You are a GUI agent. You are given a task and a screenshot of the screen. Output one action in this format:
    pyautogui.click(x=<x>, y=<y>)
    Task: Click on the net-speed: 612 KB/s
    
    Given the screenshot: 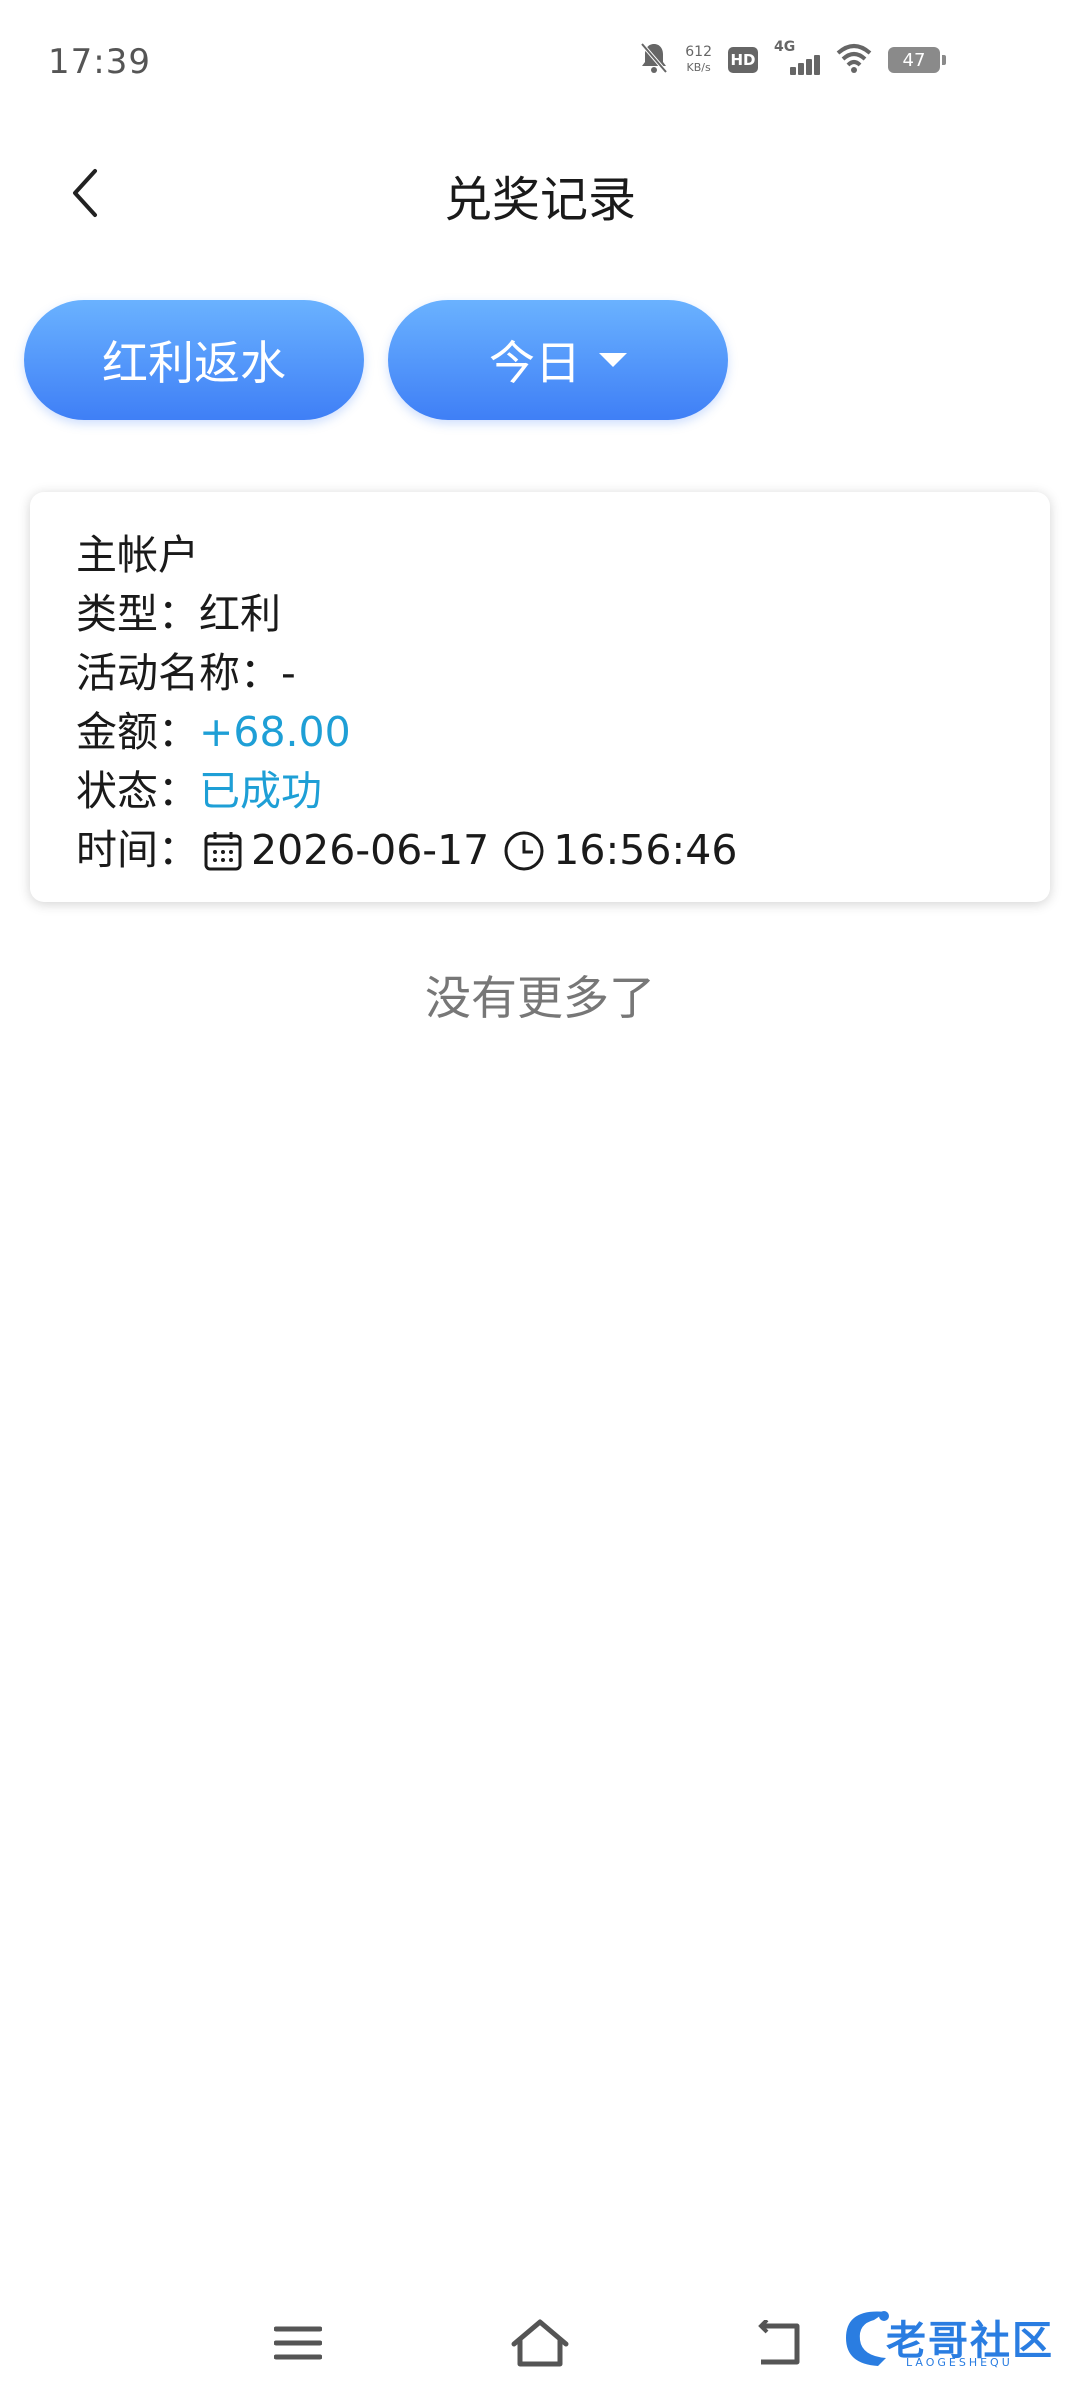 What is the action you would take?
    pyautogui.click(x=698, y=60)
    